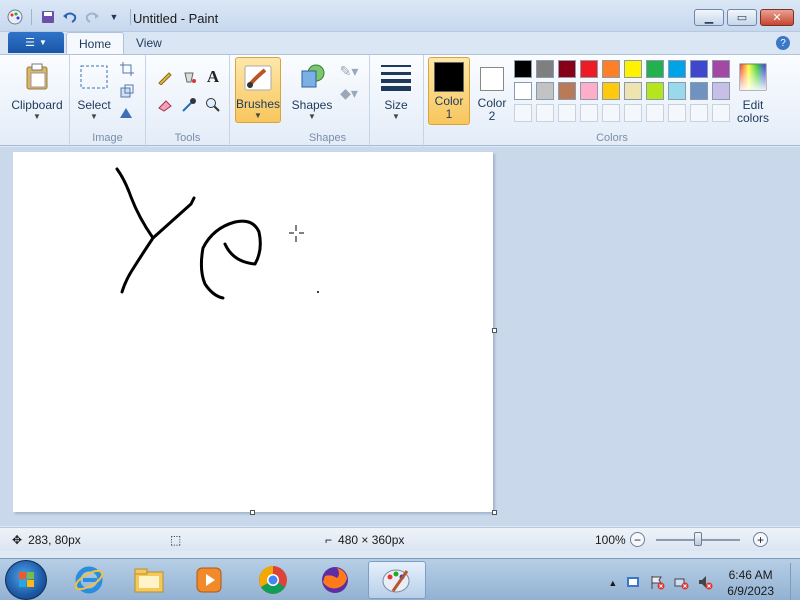  What do you see at coordinates (70, 17) in the screenshot?
I see `undo-icon` at bounding box center [70, 17].